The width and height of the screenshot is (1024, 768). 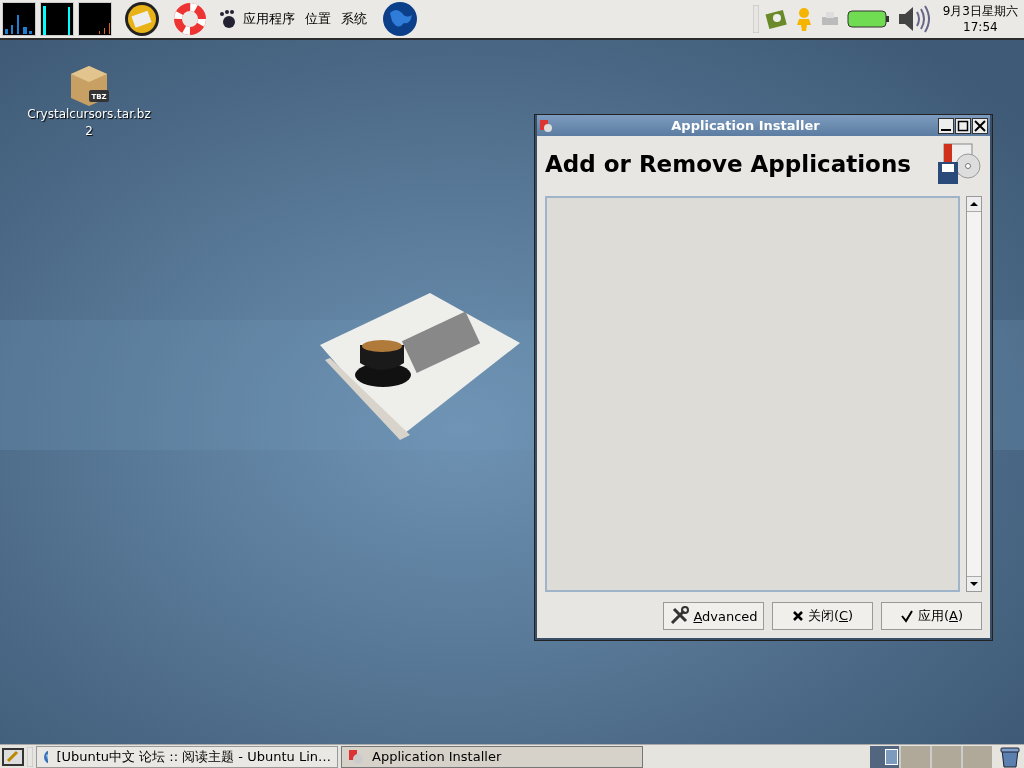 What do you see at coordinates (95, 19) in the screenshot?
I see `network-monitor-icon` at bounding box center [95, 19].